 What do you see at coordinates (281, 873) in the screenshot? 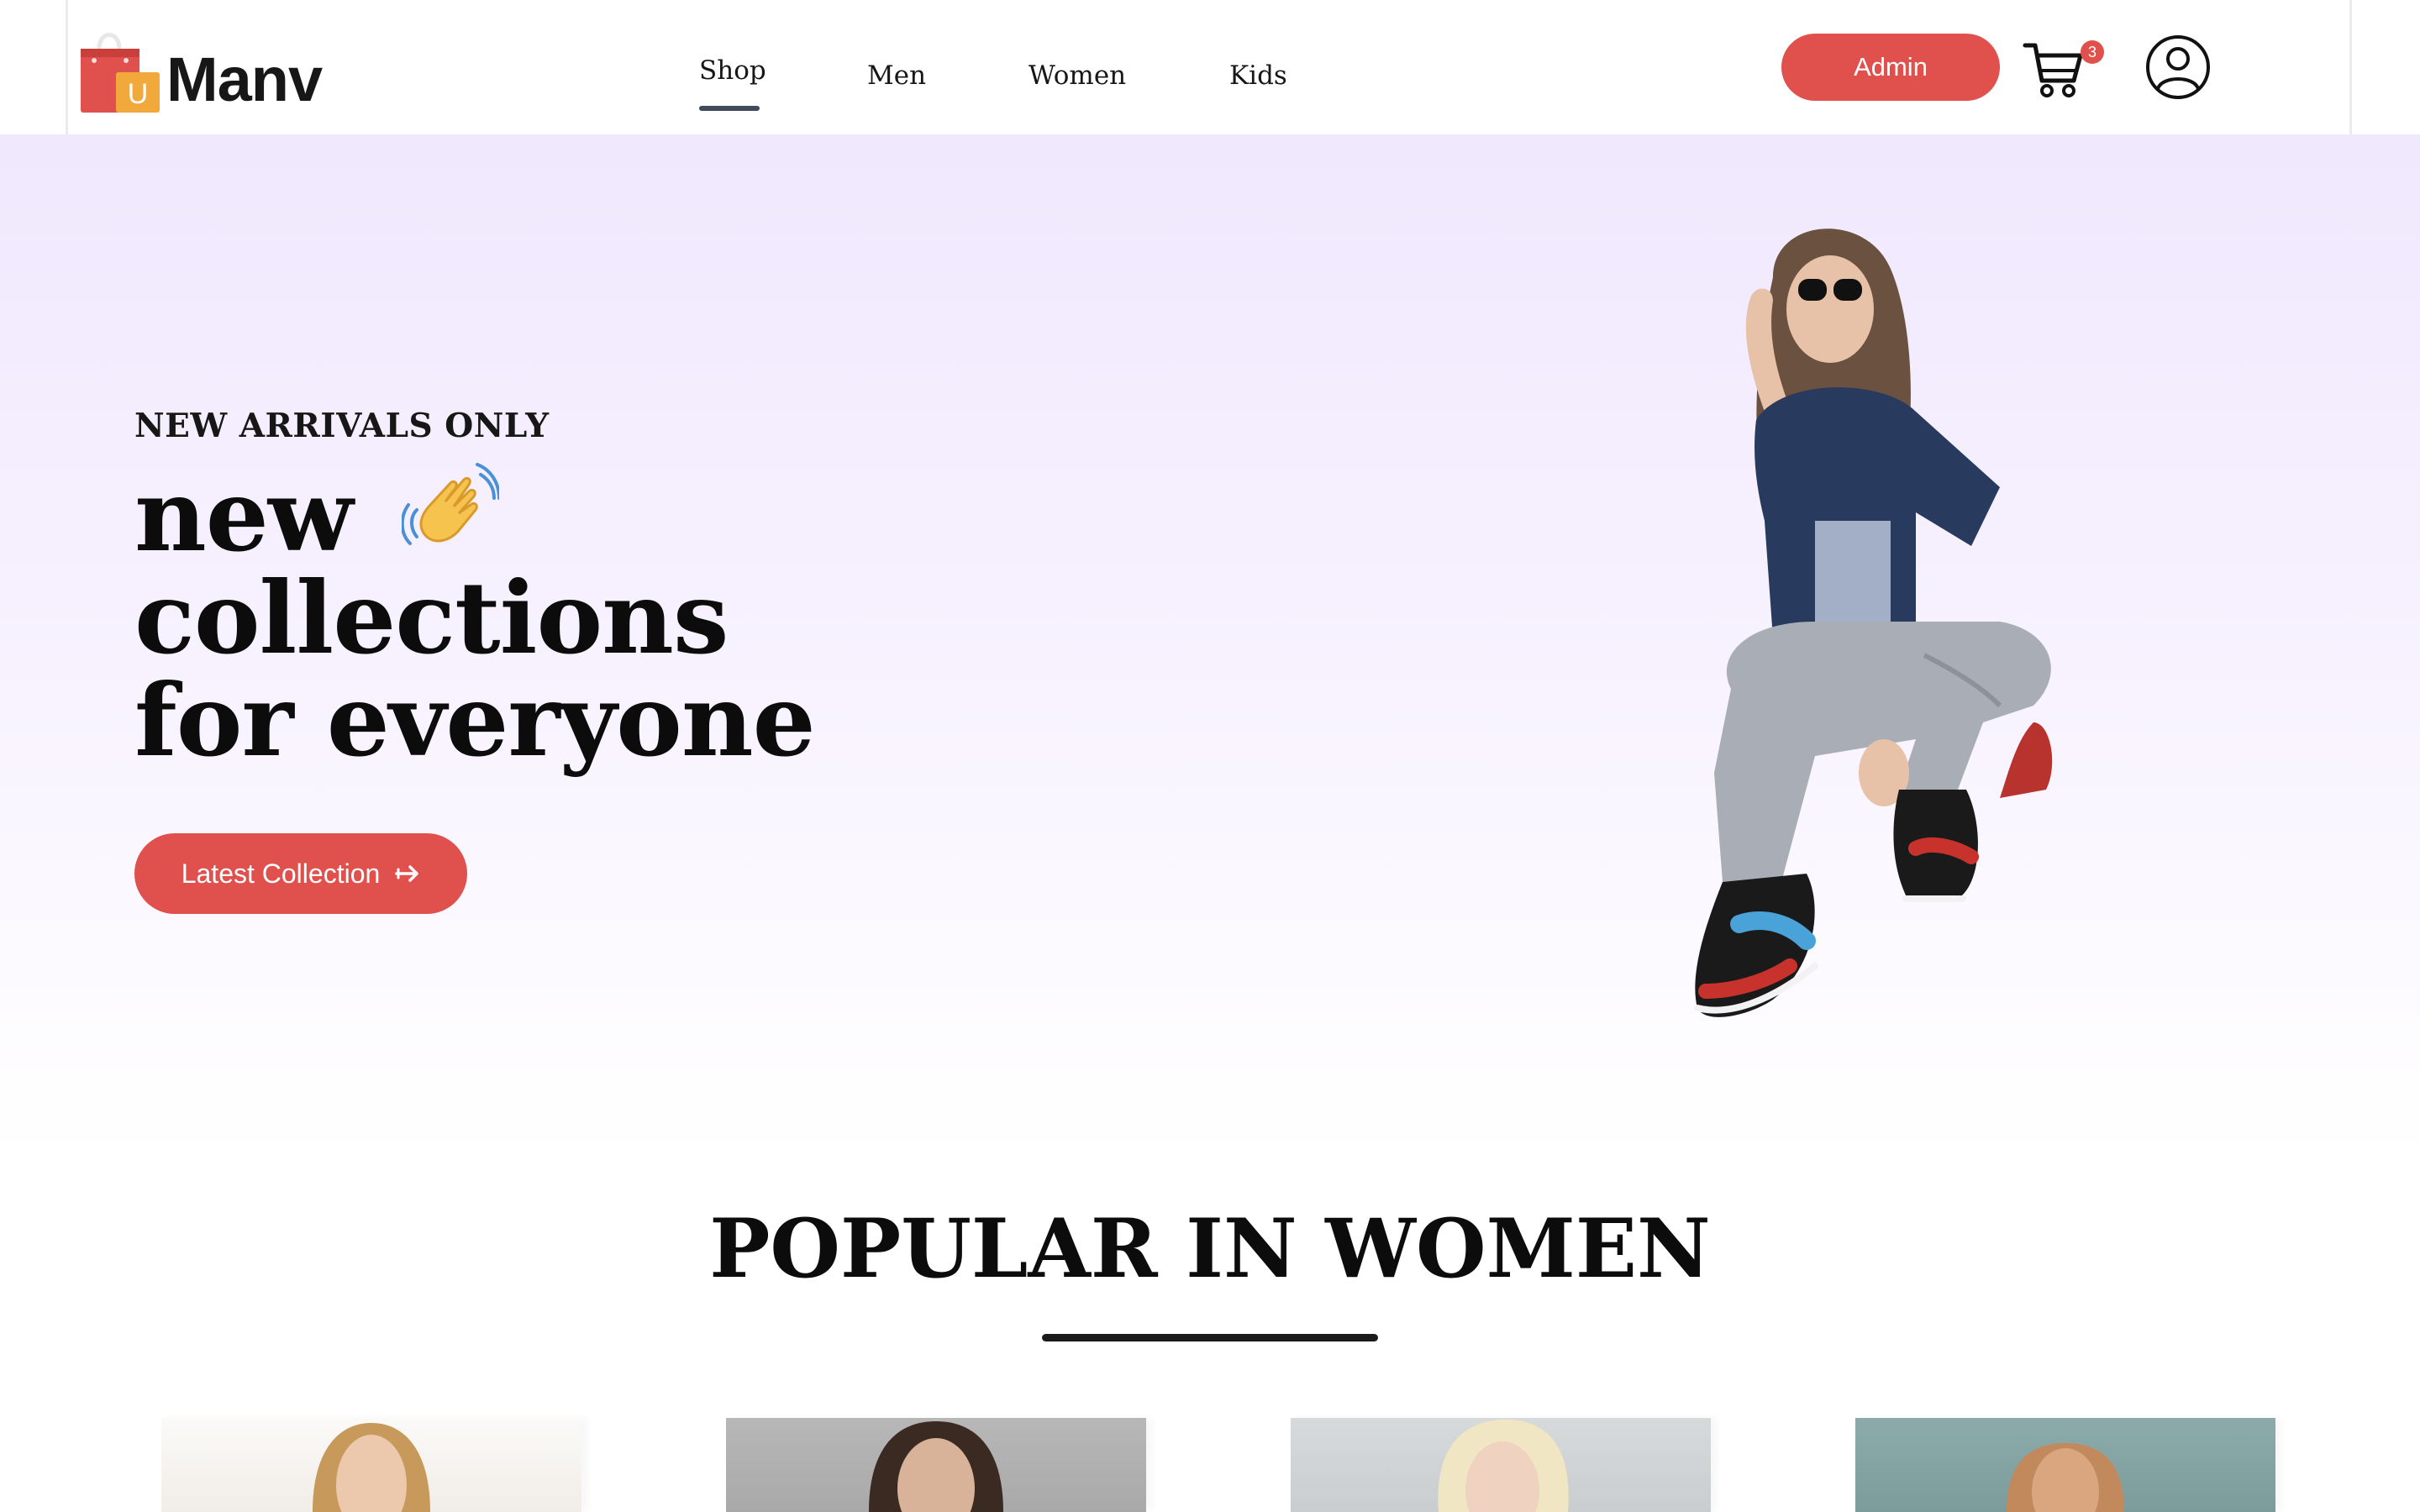
I see `latest-collection-label: Latest Collection` at bounding box center [281, 873].